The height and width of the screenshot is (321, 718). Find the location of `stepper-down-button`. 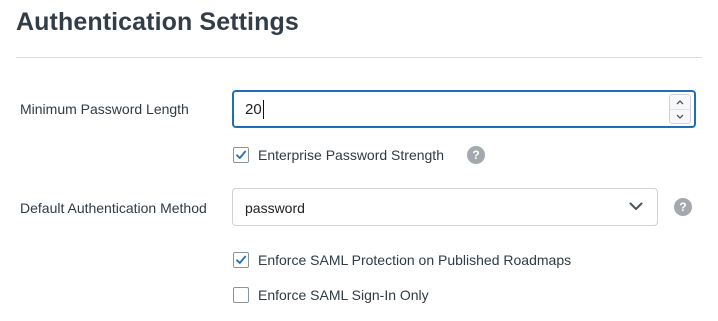

stepper-down-button is located at coordinates (680, 116).